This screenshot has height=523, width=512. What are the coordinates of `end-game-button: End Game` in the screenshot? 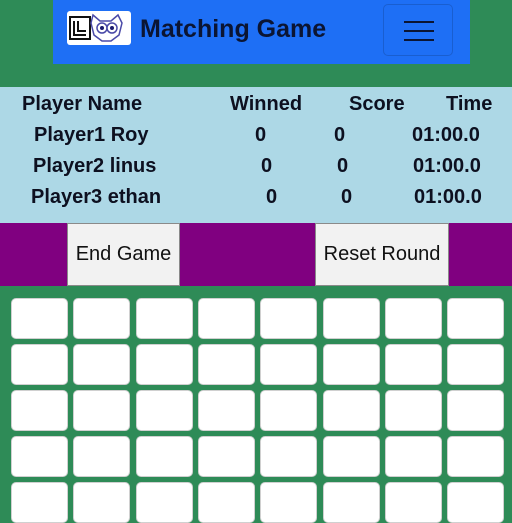 It's located at (123, 254).